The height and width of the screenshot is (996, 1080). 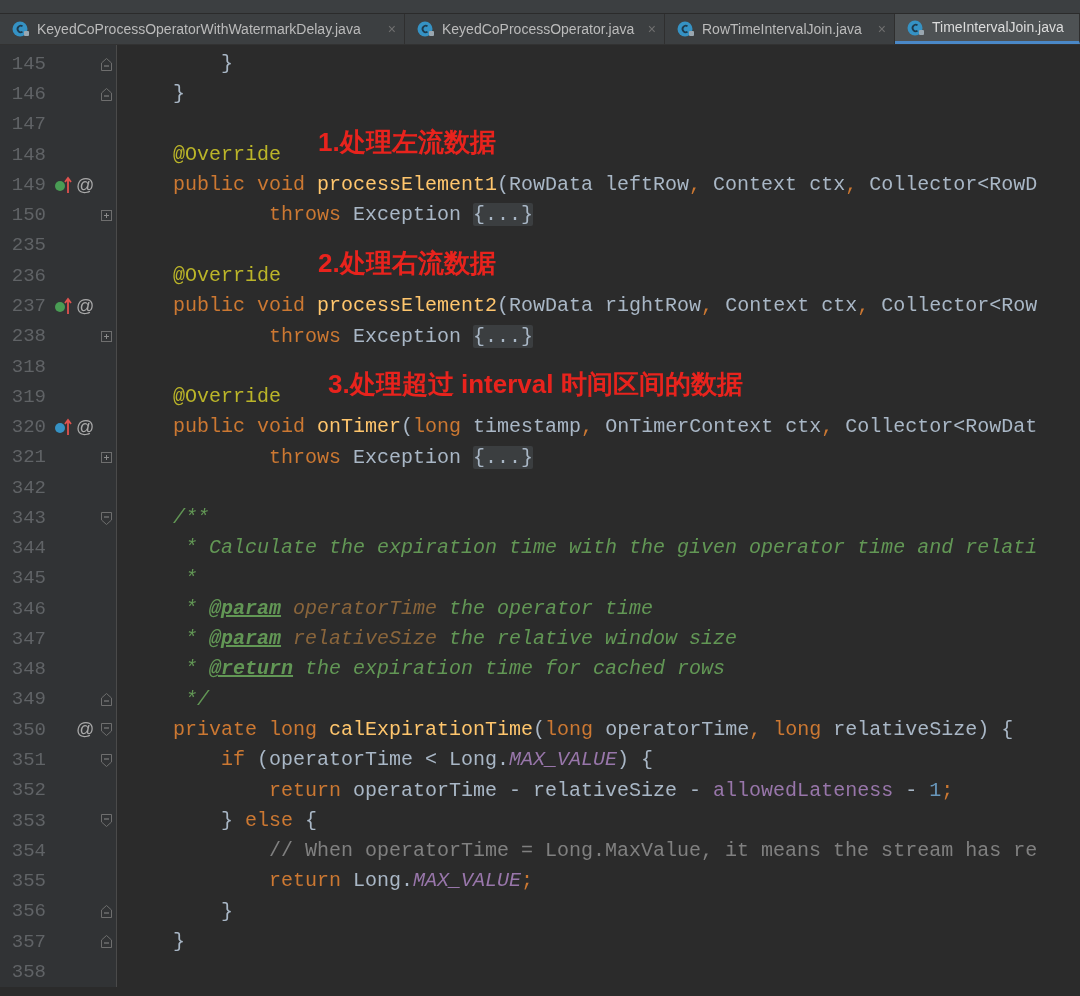 I want to click on code-line: } else {, so click(x=269, y=820).